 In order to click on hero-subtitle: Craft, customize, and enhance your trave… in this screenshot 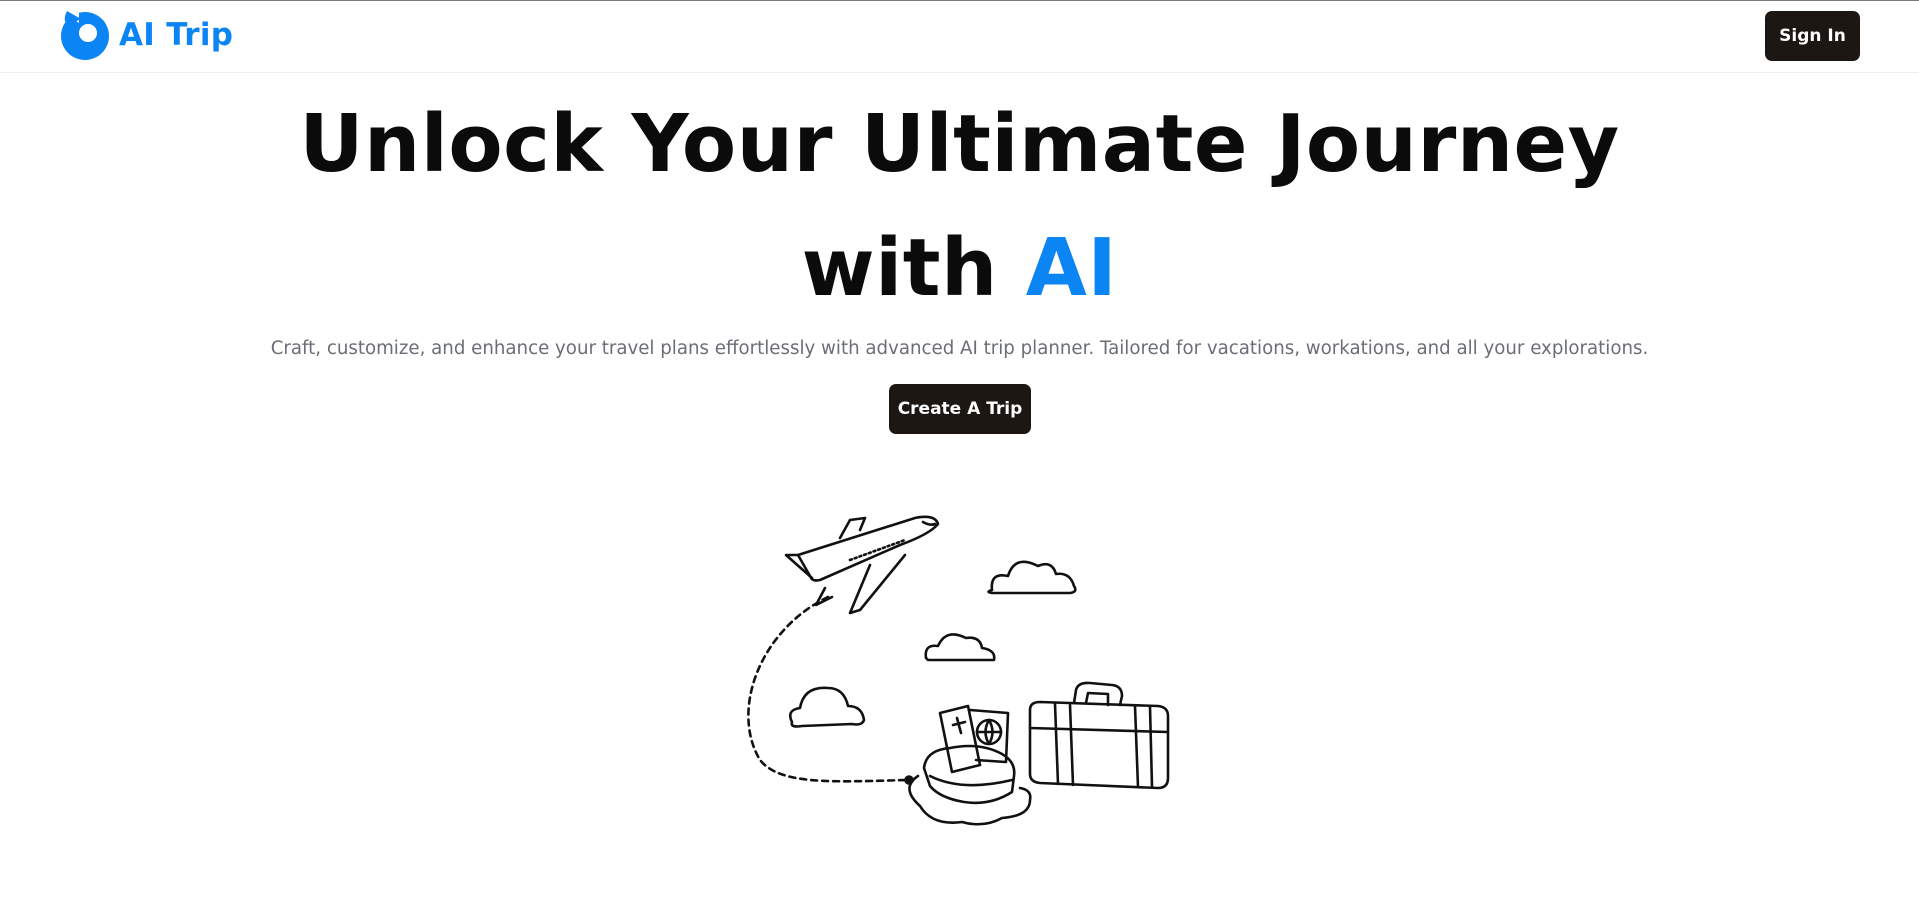, I will do `click(959, 348)`.